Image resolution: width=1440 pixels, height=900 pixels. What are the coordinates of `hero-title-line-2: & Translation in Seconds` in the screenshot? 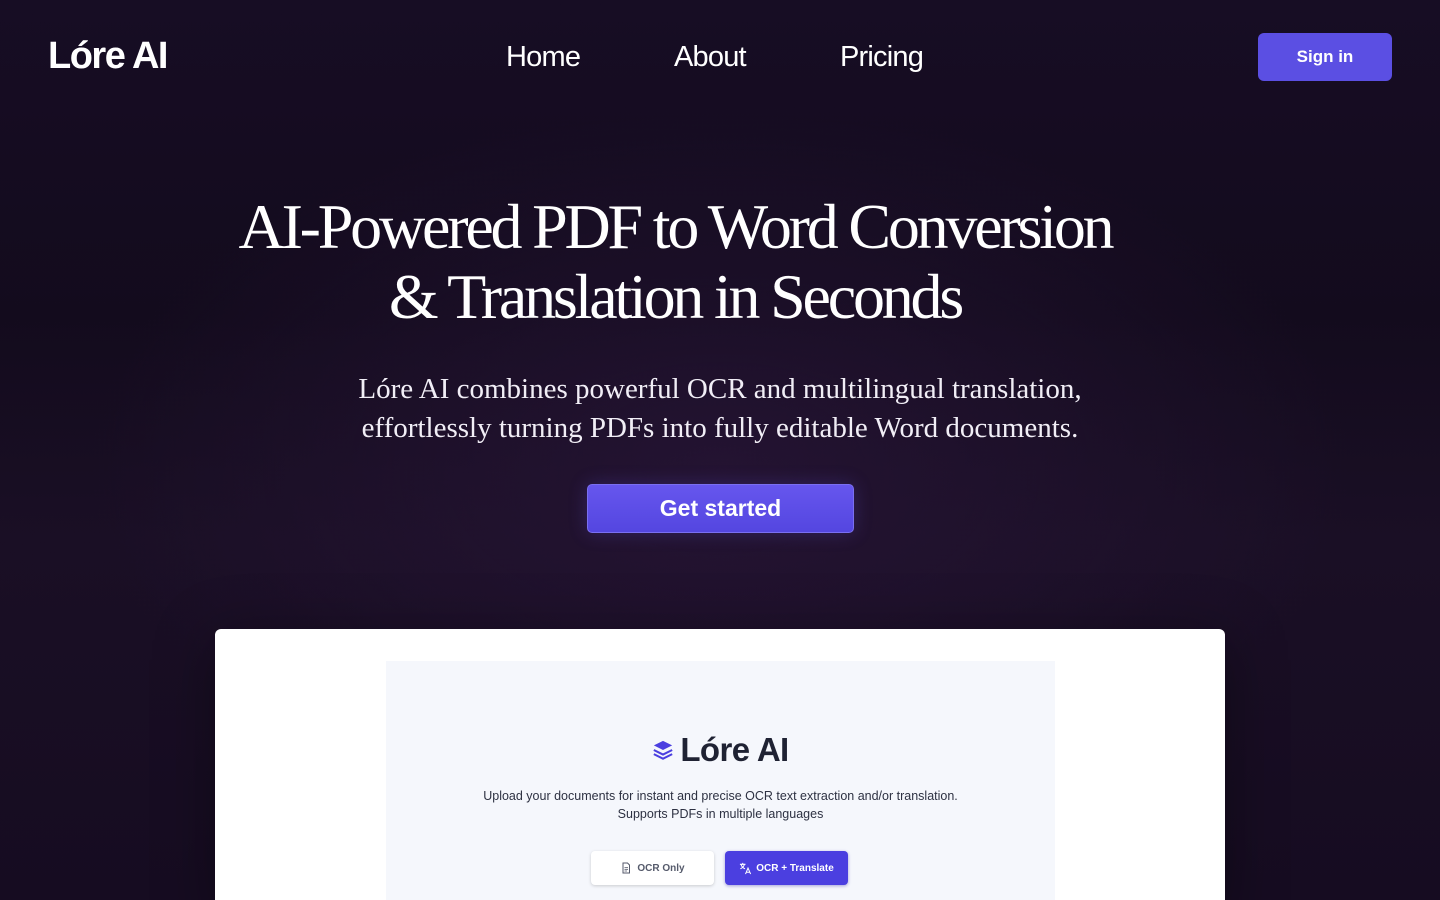 It's located at (676, 296).